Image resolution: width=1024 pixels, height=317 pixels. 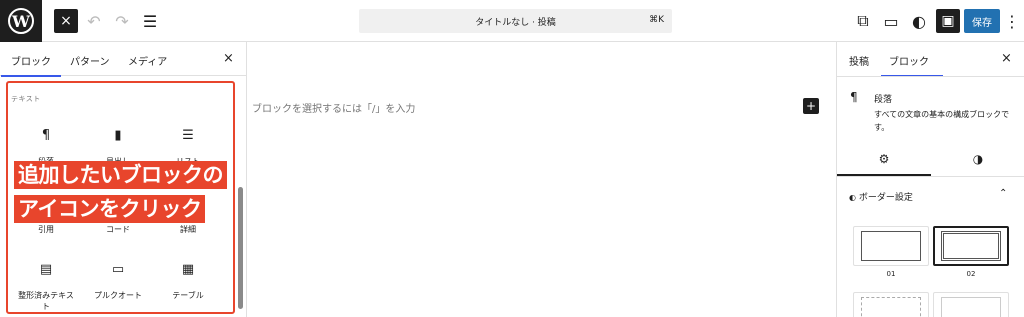 I want to click on add-block-icon: +, so click(x=811, y=106).